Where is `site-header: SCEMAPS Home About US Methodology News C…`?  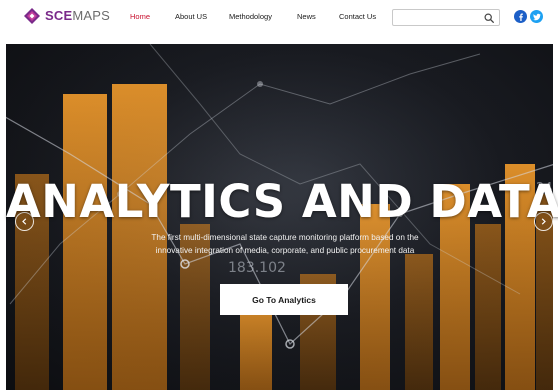 site-header: SCEMAPS Home About US Methodology News C… is located at coordinates (279, 22).